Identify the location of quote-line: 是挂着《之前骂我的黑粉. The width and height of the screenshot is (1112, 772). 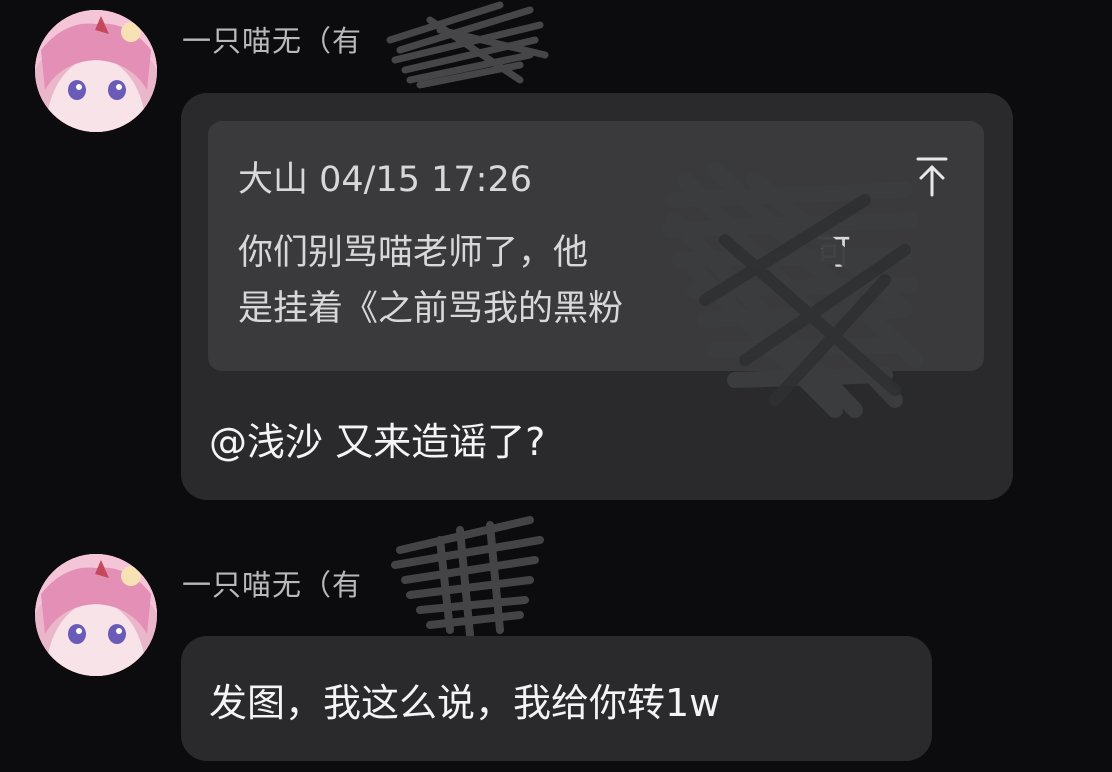
(431, 309).